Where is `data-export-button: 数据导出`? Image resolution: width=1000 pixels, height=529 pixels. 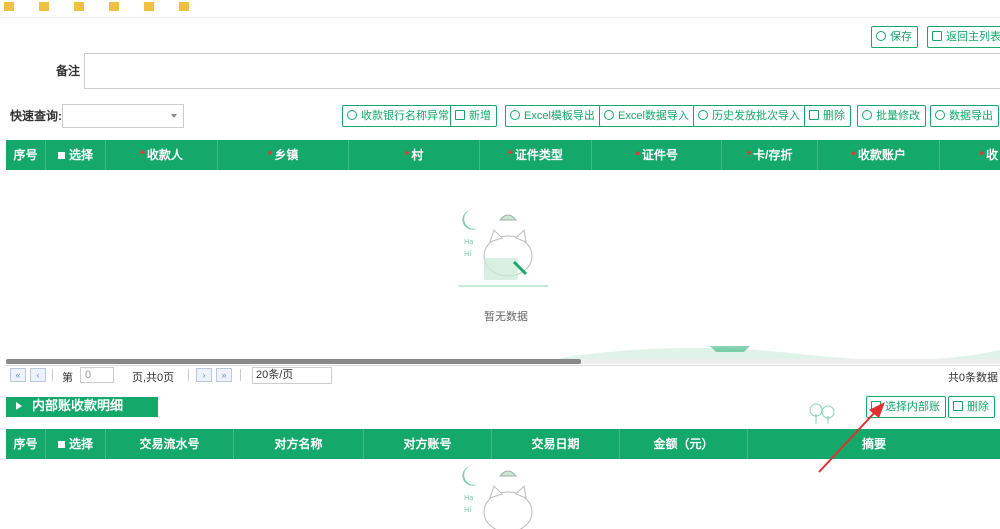 data-export-button: 数据导出 is located at coordinates (964, 116).